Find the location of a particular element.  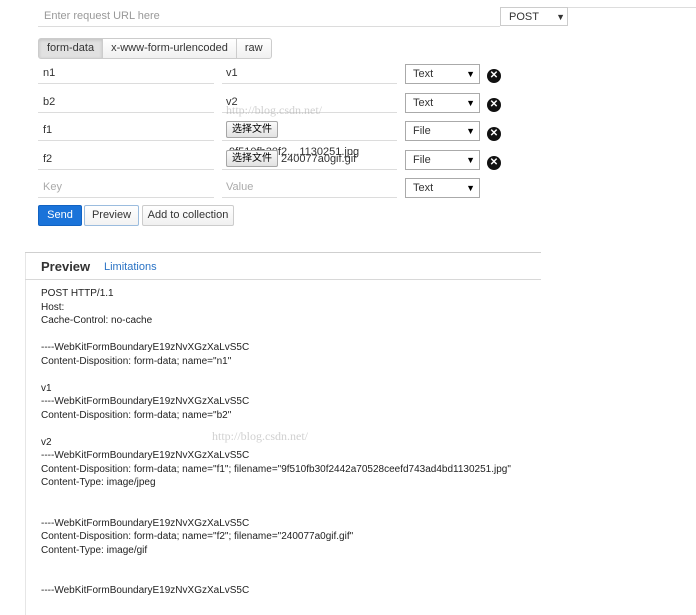

method-value: POST is located at coordinates (524, 17).